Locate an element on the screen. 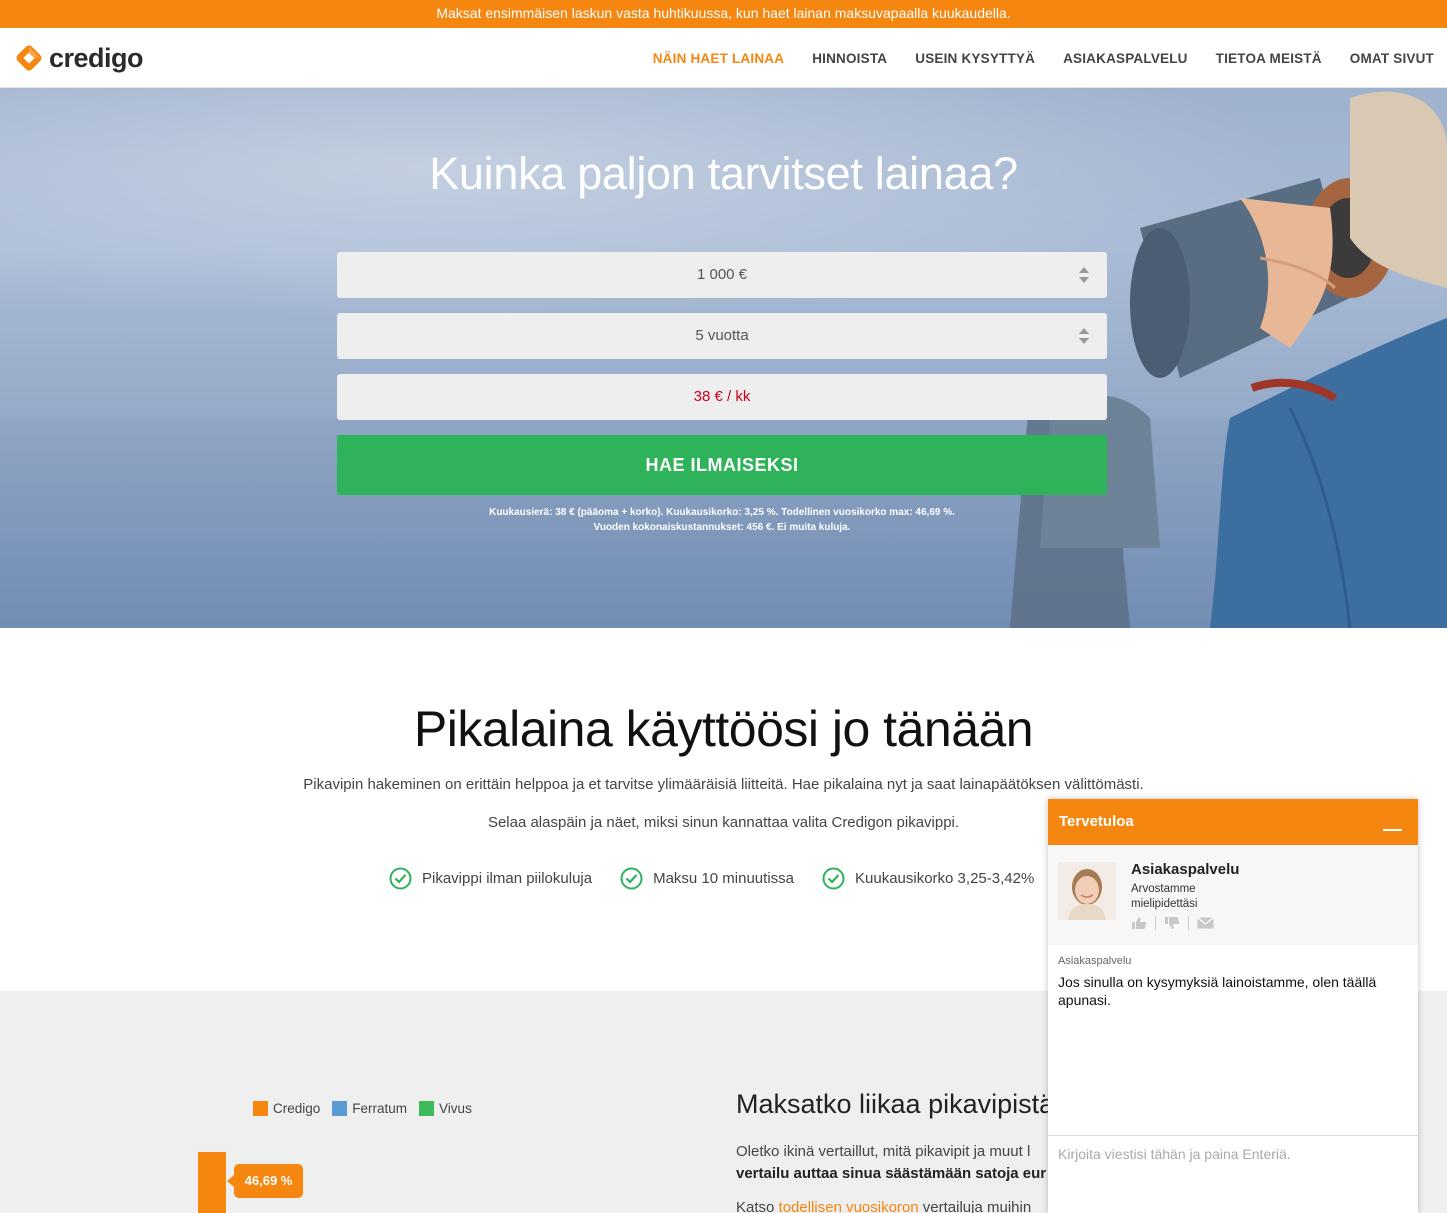 Image resolution: width=1447 pixels, height=1213 pixels. comparison-title: Maksatko liikaa pikavipistä? is located at coordinates (903, 1104).